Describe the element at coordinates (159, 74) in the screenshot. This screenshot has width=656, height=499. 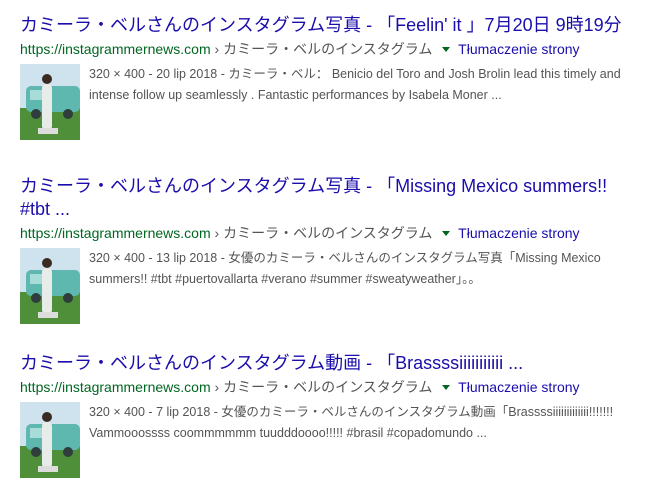
I see `result-meta: 320 × 400 - 20 lip 2018 -` at that location.